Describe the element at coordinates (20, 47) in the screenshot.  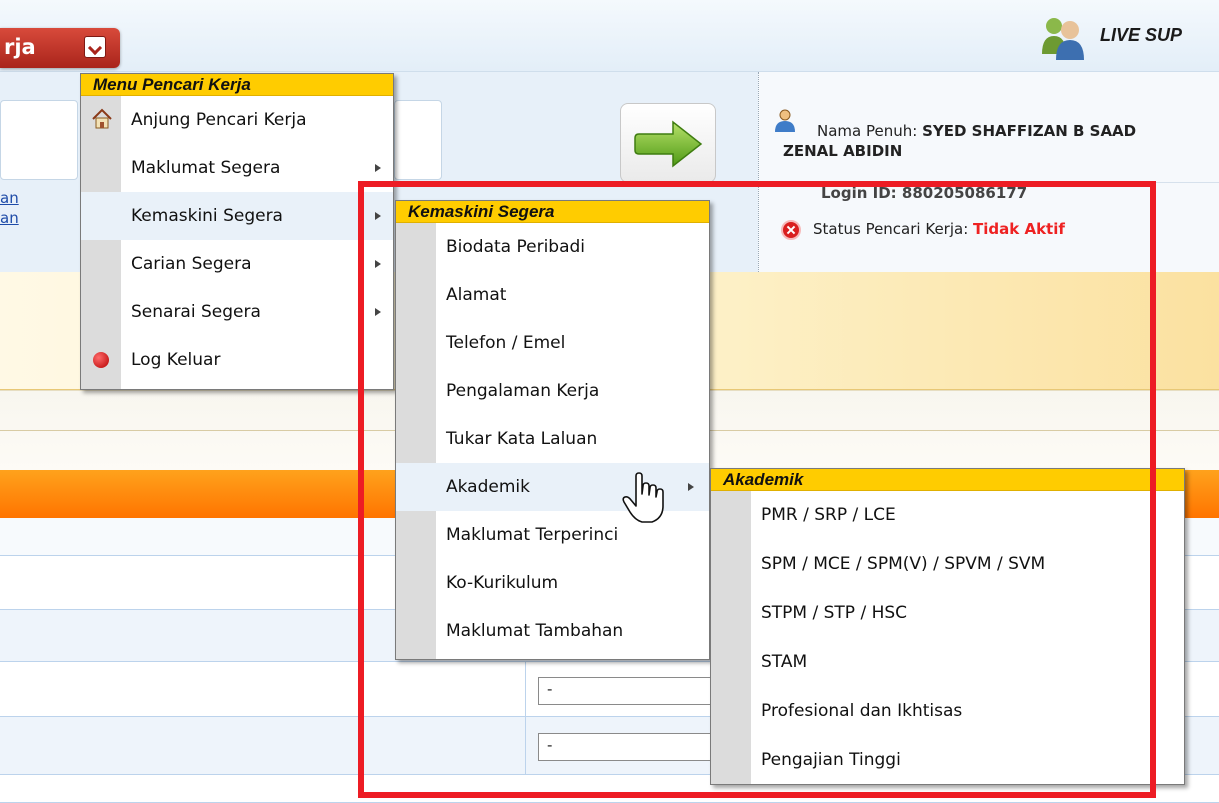
I see `page-title: rja` at that location.